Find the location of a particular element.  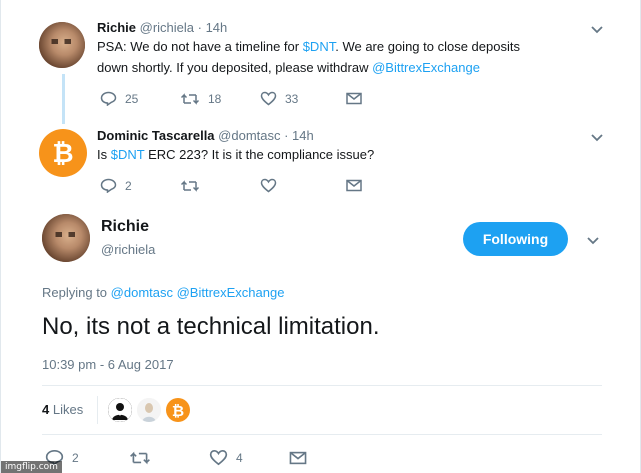

tweet-actions: 2 4 is located at coordinates (176, 457).